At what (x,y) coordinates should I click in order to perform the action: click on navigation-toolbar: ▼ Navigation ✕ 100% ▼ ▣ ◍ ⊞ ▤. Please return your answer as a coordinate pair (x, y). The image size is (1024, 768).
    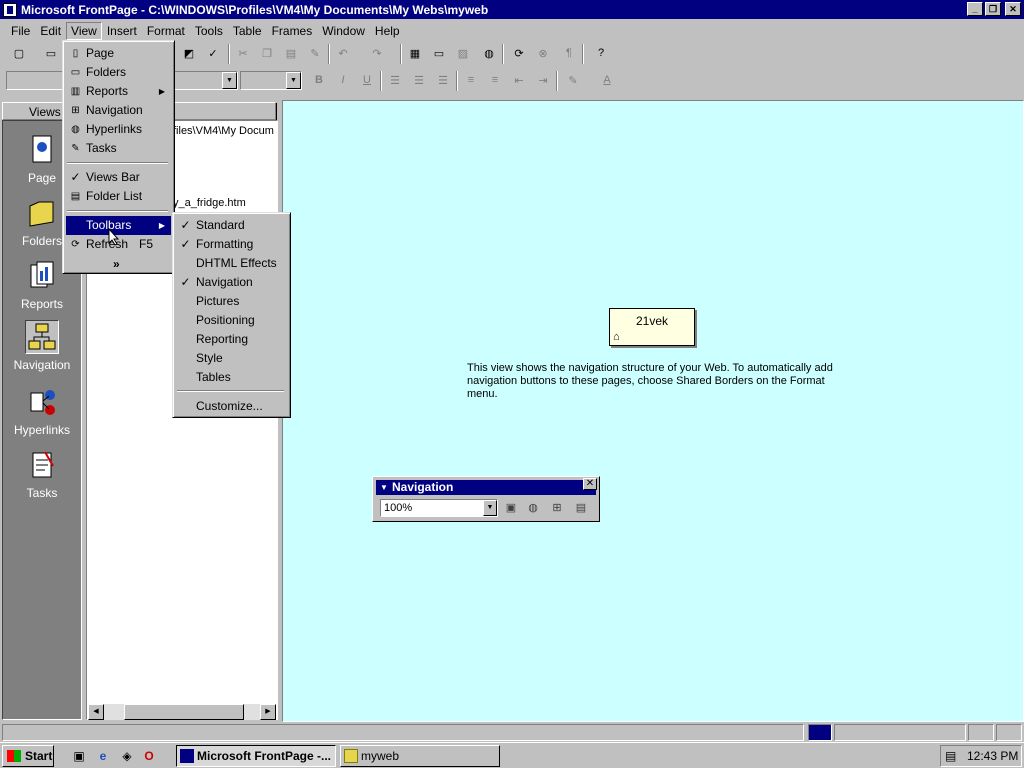
    Looking at the image, I should click on (486, 499).